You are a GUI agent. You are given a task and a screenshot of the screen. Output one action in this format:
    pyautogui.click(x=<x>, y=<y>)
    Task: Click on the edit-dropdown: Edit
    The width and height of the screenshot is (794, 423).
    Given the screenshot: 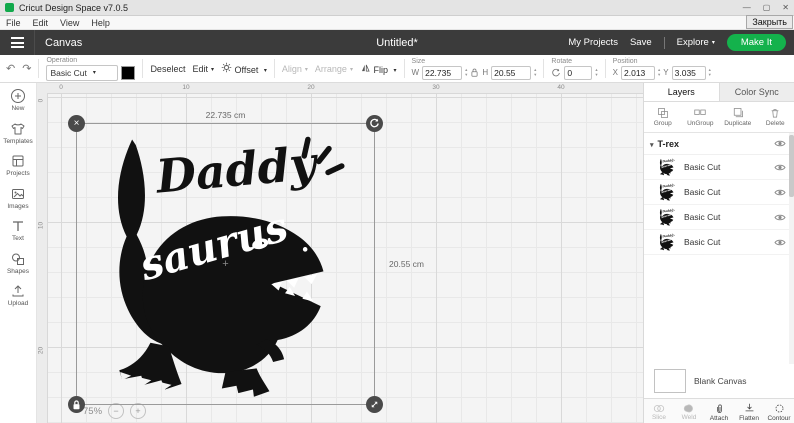 What is the action you would take?
    pyautogui.click(x=203, y=69)
    